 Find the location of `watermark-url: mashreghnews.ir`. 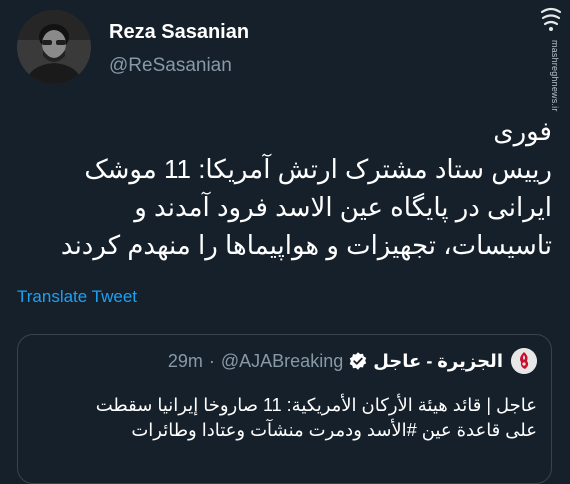

watermark-url: mashreghnews.ir is located at coordinates (555, 76).